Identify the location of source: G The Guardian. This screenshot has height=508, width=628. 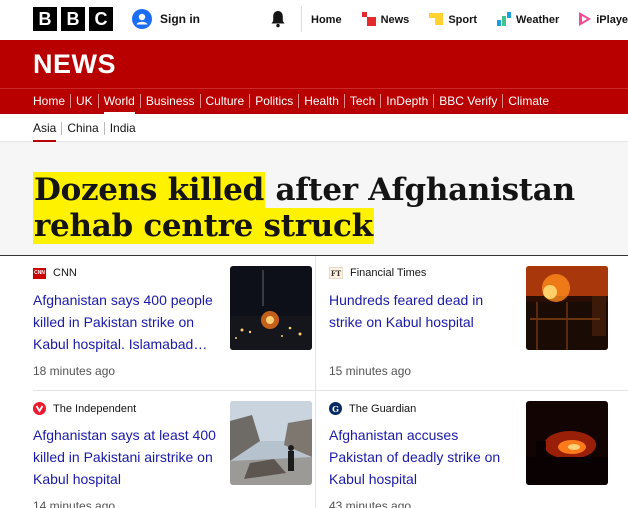
(372, 408).